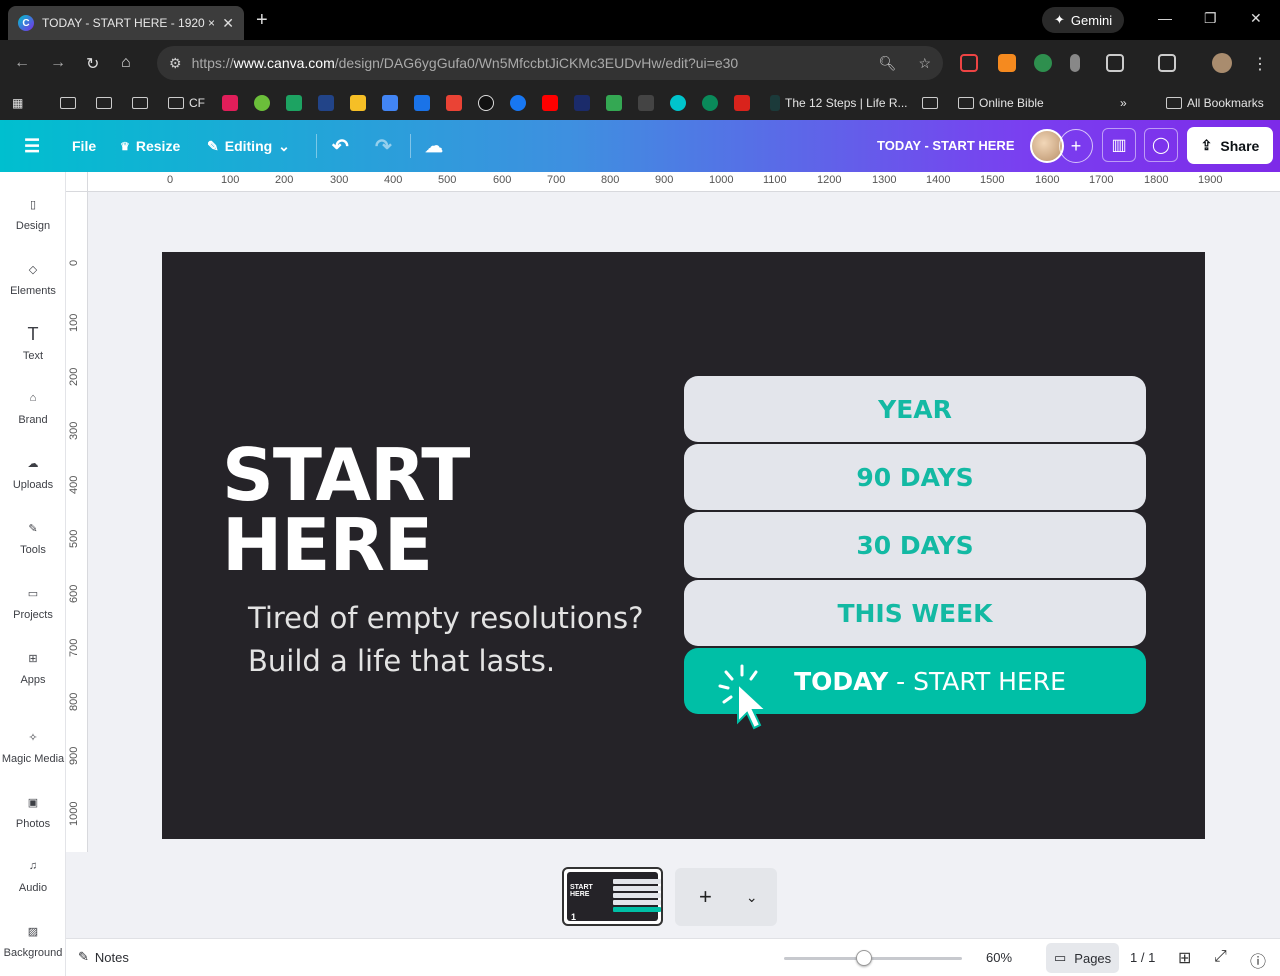  Describe the element at coordinates (721, 180) in the screenshot. I see `ruler-tick-label: 1000` at that location.